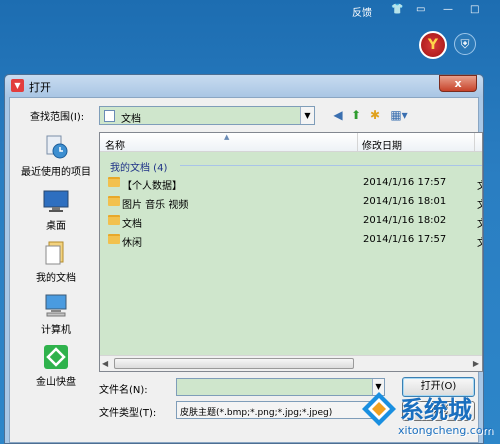  Describe the element at coordinates (291, 202) in the screenshot. I see `table-row: 图片 音乐 视频 2014/1/16 18:01 文` at that location.